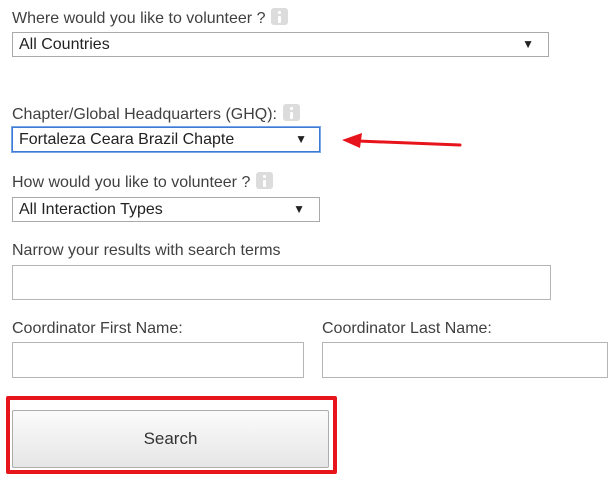 The width and height of the screenshot is (608, 477). I want to click on chapter-label-row: Chapter/Global Headquarters (GHQ):, so click(156, 114).